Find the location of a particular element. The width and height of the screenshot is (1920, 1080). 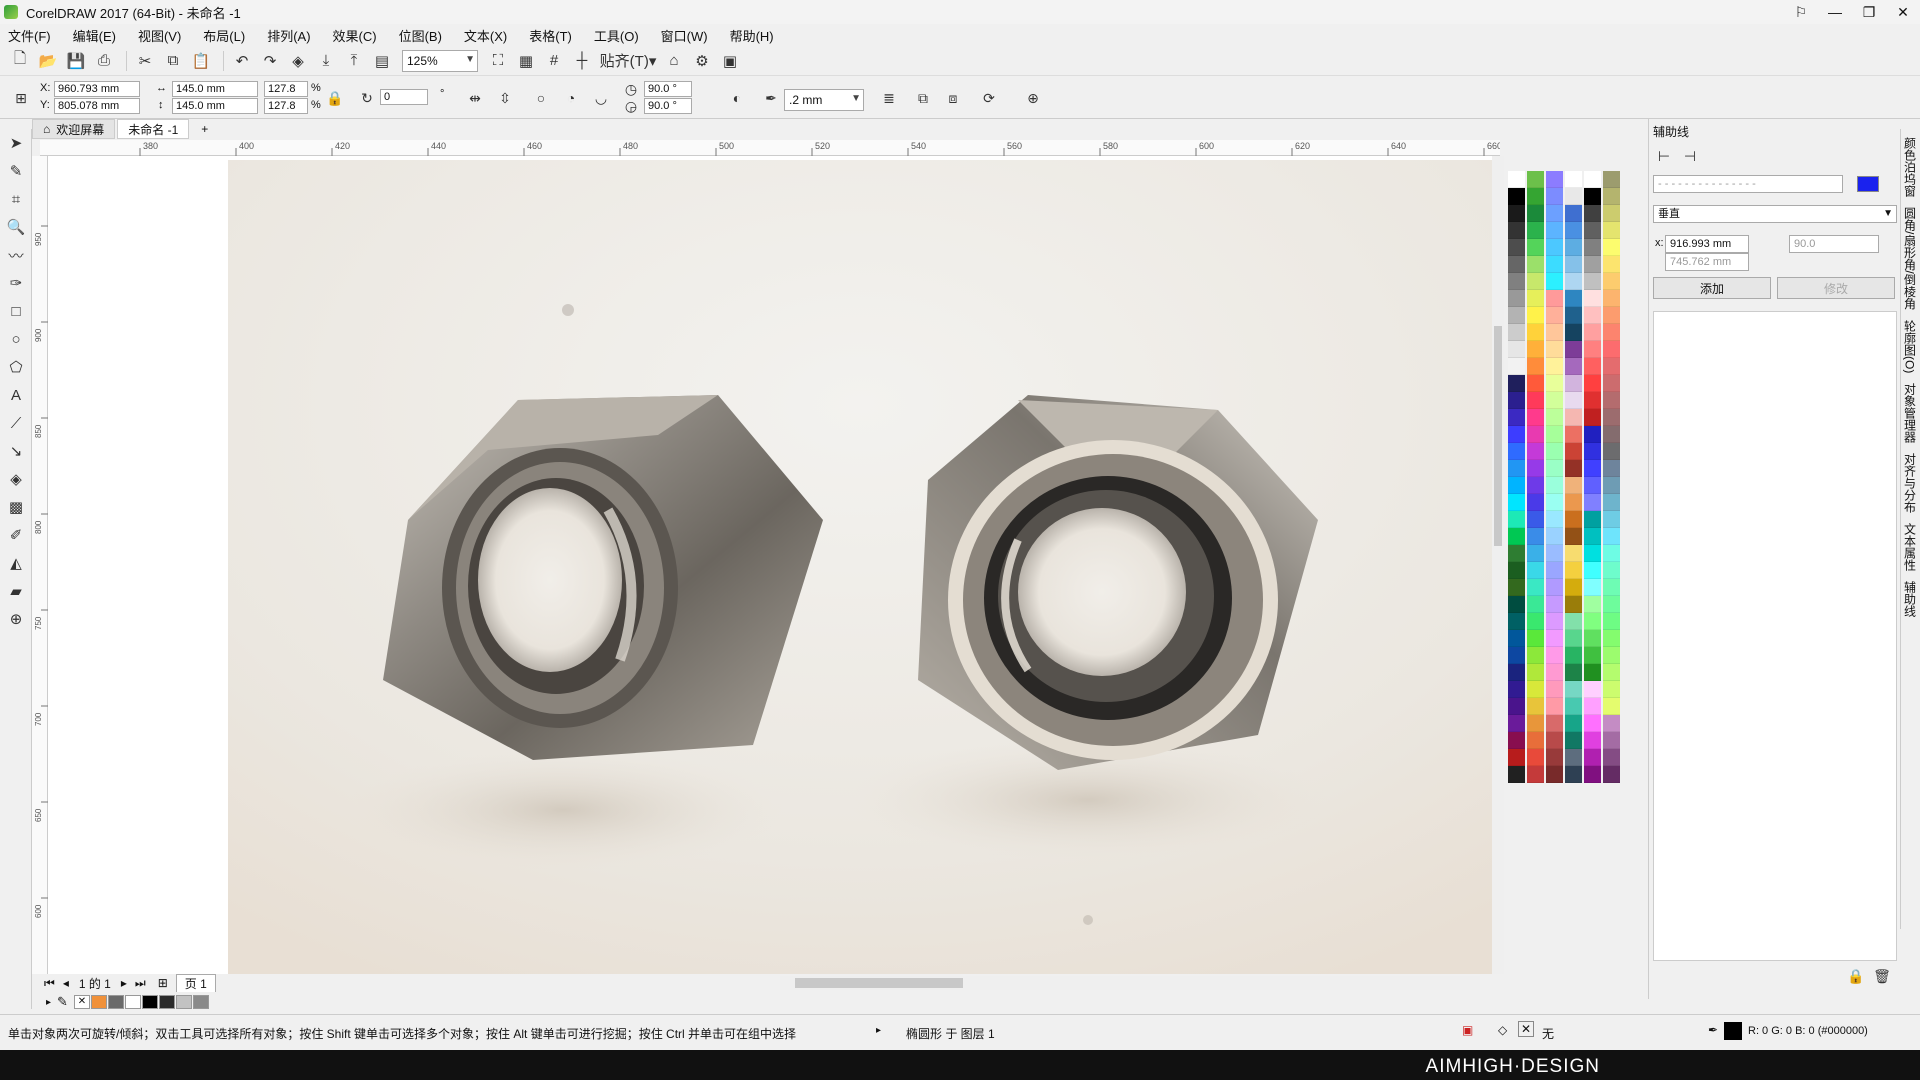

welcome-screen-icon: ⌂ is located at coordinates (674, 61).